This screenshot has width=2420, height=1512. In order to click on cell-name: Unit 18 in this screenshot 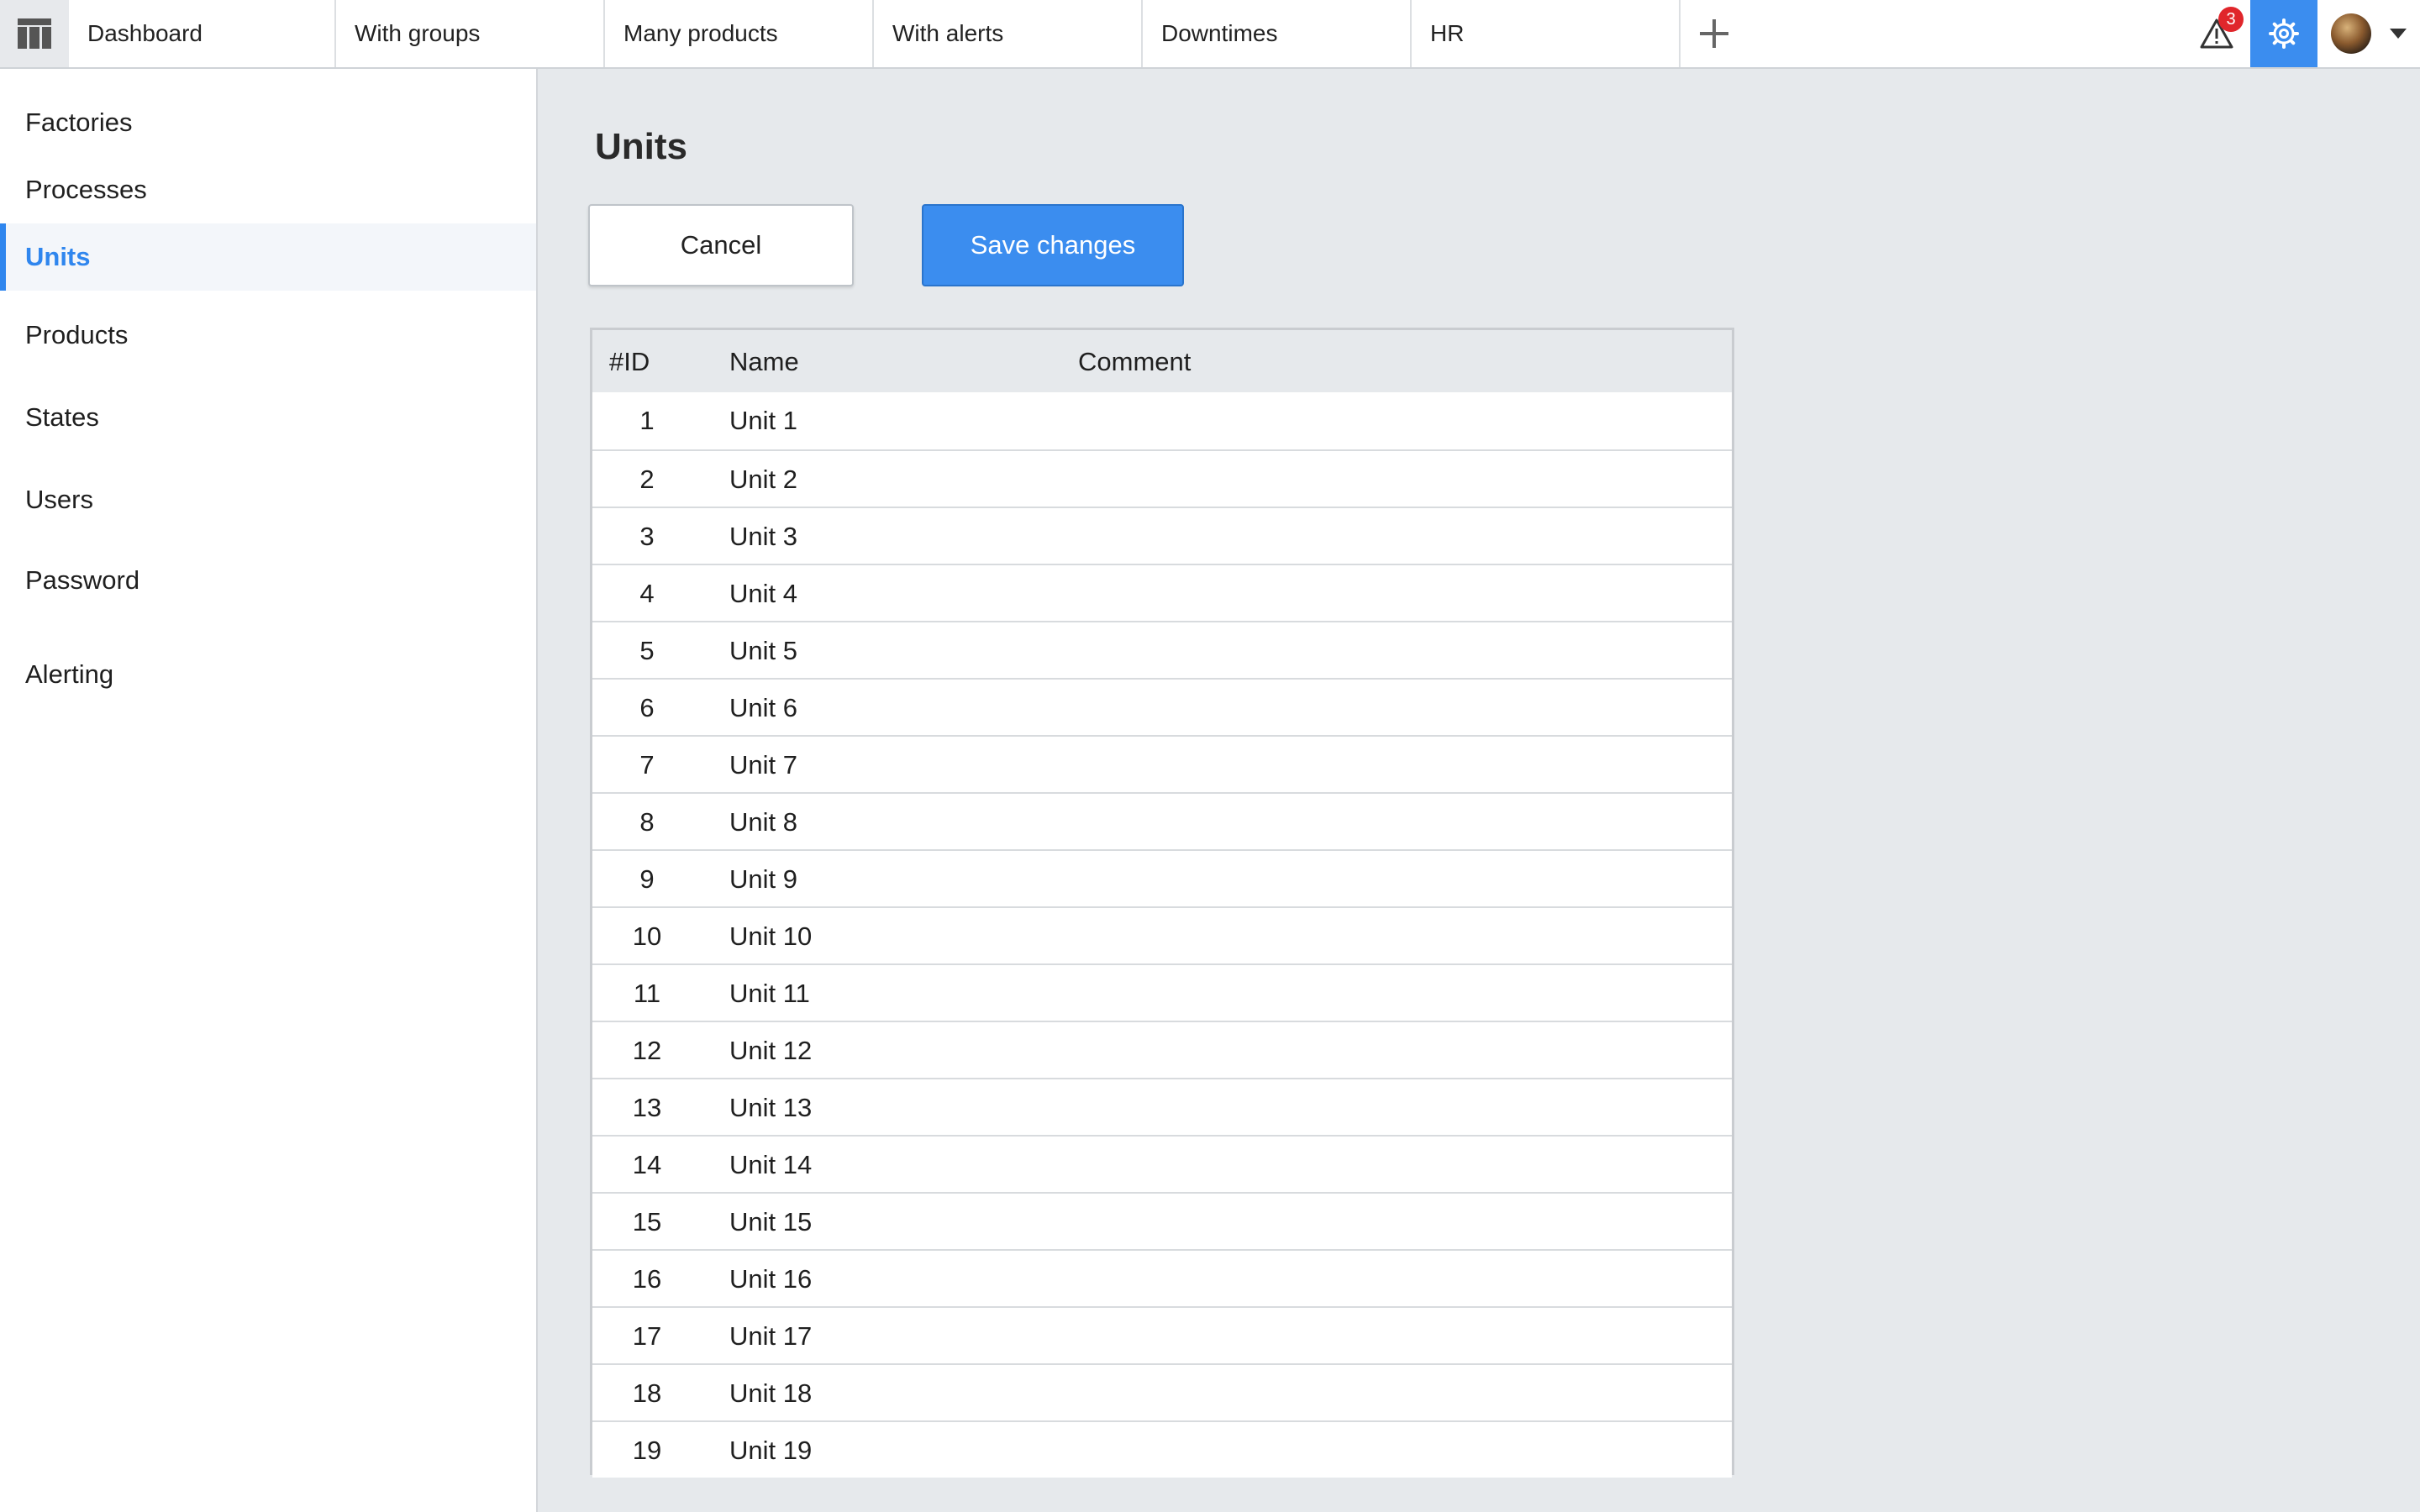, I will do `click(770, 1393)`.